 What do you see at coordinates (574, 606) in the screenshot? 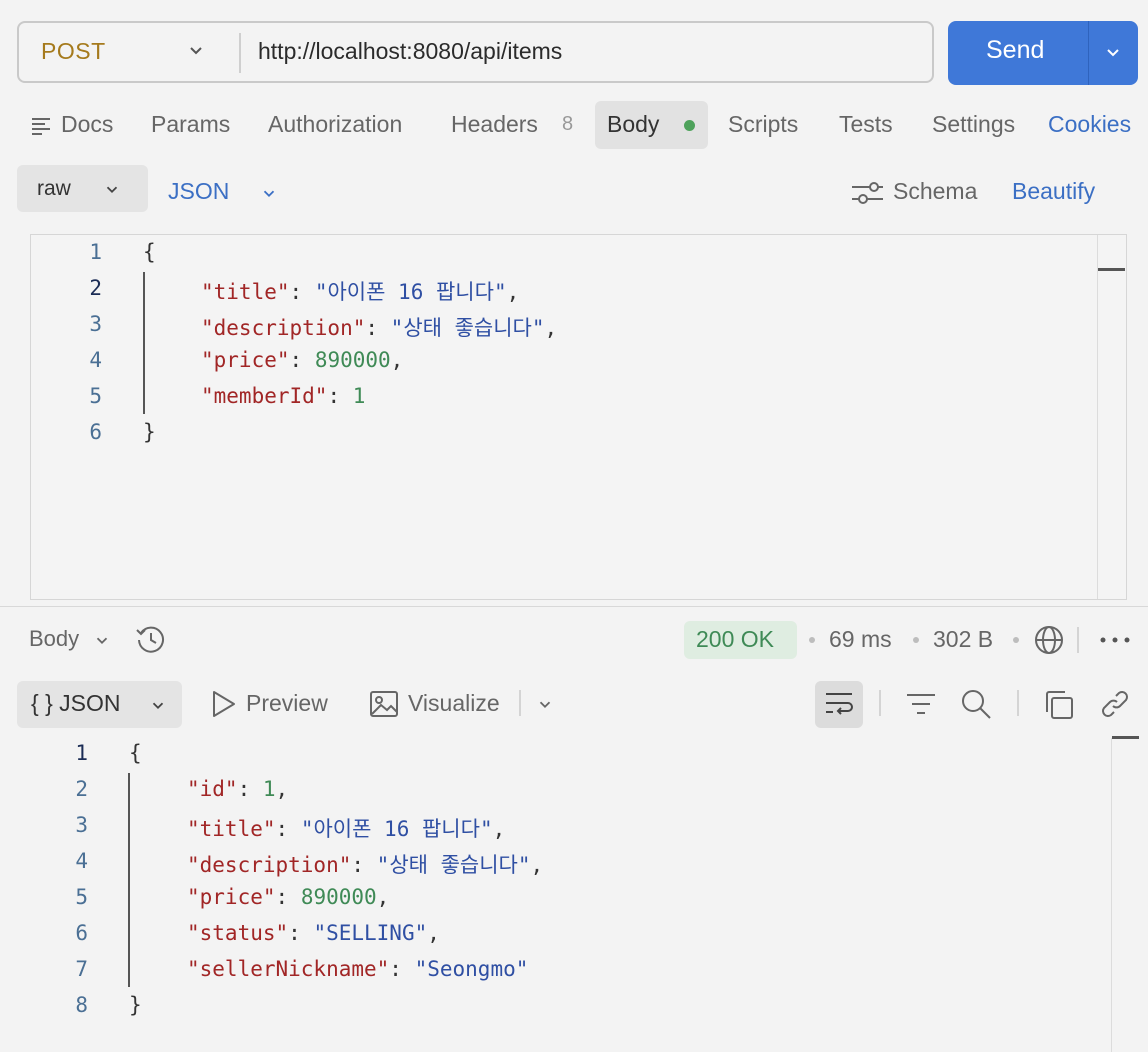
I see `pane-divider` at bounding box center [574, 606].